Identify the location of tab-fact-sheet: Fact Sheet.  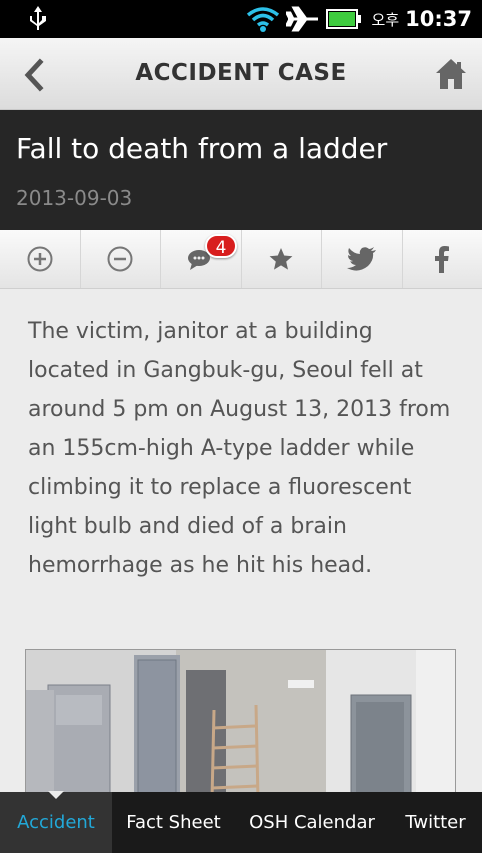
(173, 822).